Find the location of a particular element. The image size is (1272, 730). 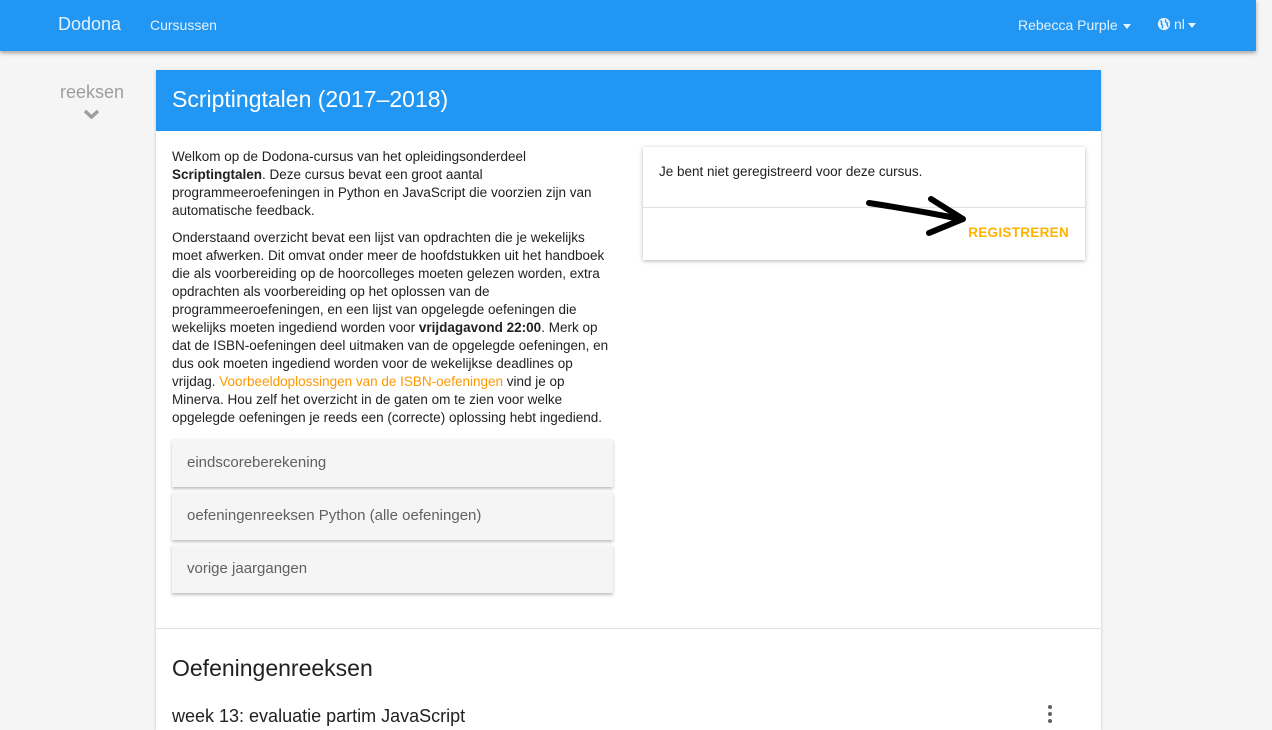

user-name: Rebecca Purple is located at coordinates (1068, 25).